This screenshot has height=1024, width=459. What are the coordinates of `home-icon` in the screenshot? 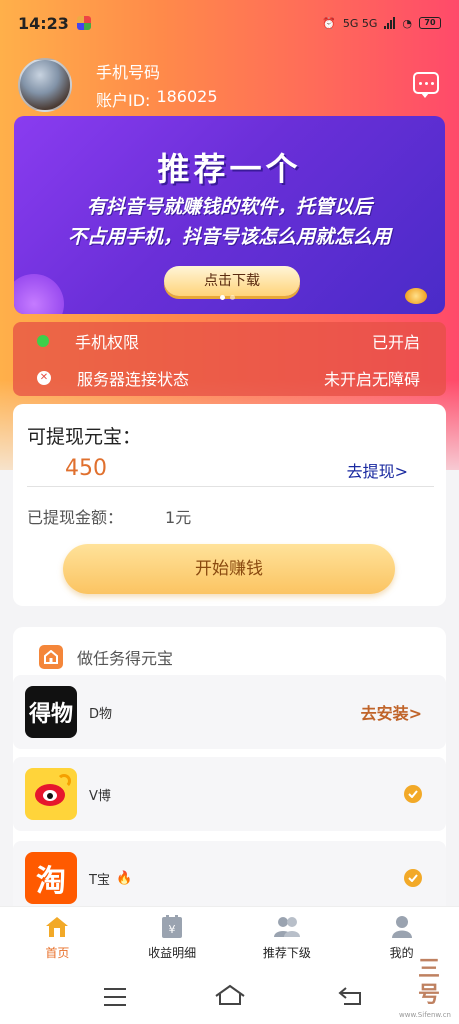 It's located at (57, 927).